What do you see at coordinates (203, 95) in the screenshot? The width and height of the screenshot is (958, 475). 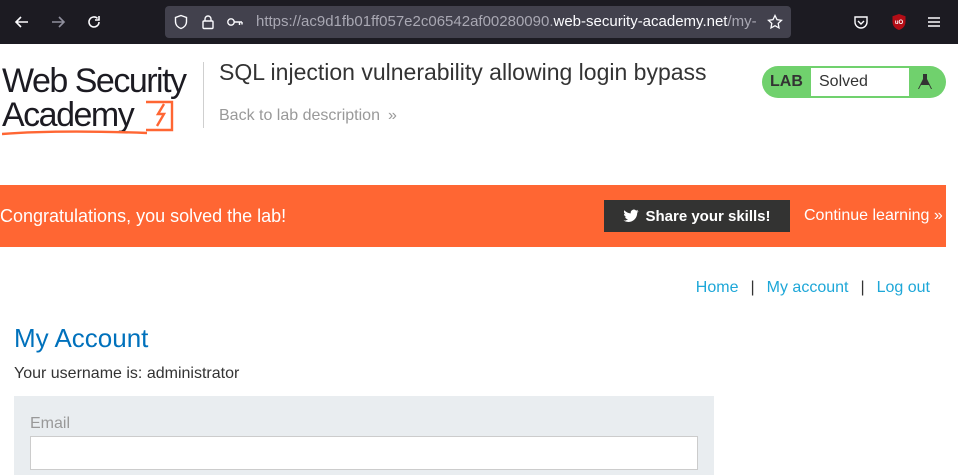 I see `header-divider` at bounding box center [203, 95].